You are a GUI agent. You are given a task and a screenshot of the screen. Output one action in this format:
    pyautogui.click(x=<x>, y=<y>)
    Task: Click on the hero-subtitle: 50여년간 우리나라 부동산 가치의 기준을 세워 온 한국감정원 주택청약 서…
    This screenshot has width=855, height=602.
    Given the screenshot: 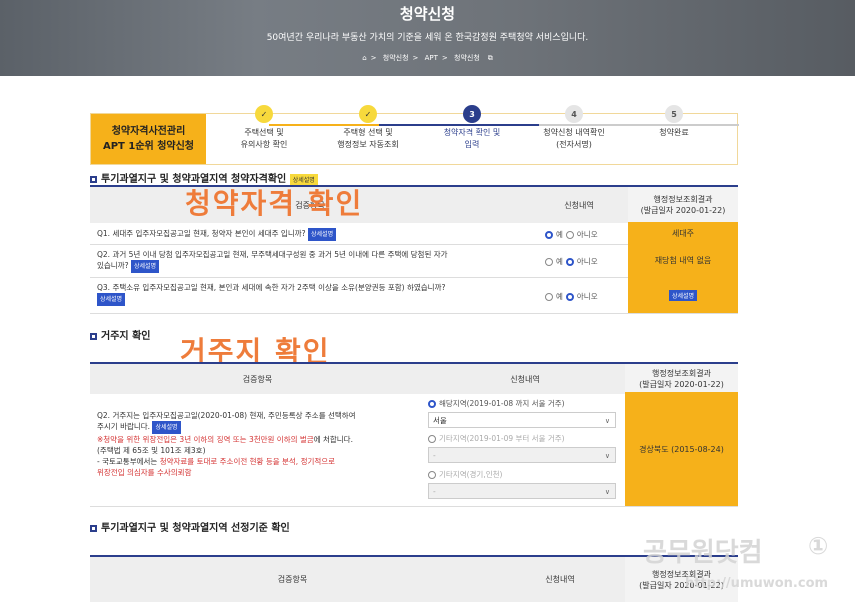 What is the action you would take?
    pyautogui.click(x=427, y=38)
    